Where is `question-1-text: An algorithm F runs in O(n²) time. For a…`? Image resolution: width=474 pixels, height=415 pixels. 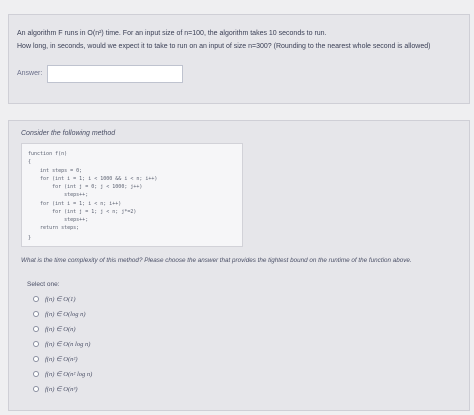 question-1-text: An algorithm F runs in O(n²) time. For a… is located at coordinates (240, 40).